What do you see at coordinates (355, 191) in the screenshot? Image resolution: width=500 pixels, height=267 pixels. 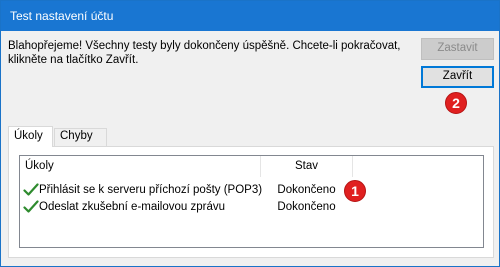 I see `callout-badge-1: 1` at bounding box center [355, 191].